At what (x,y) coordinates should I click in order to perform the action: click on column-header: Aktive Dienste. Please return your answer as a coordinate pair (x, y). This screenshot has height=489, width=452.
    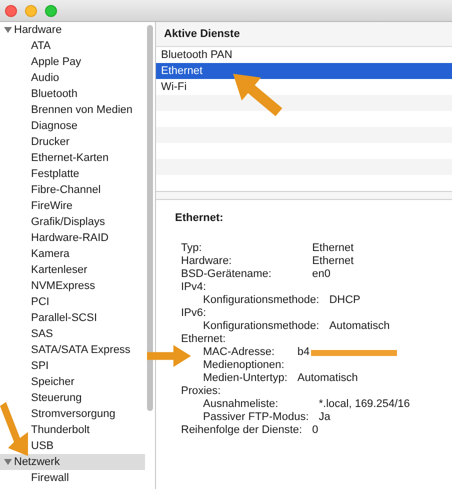
    Looking at the image, I should click on (304, 34).